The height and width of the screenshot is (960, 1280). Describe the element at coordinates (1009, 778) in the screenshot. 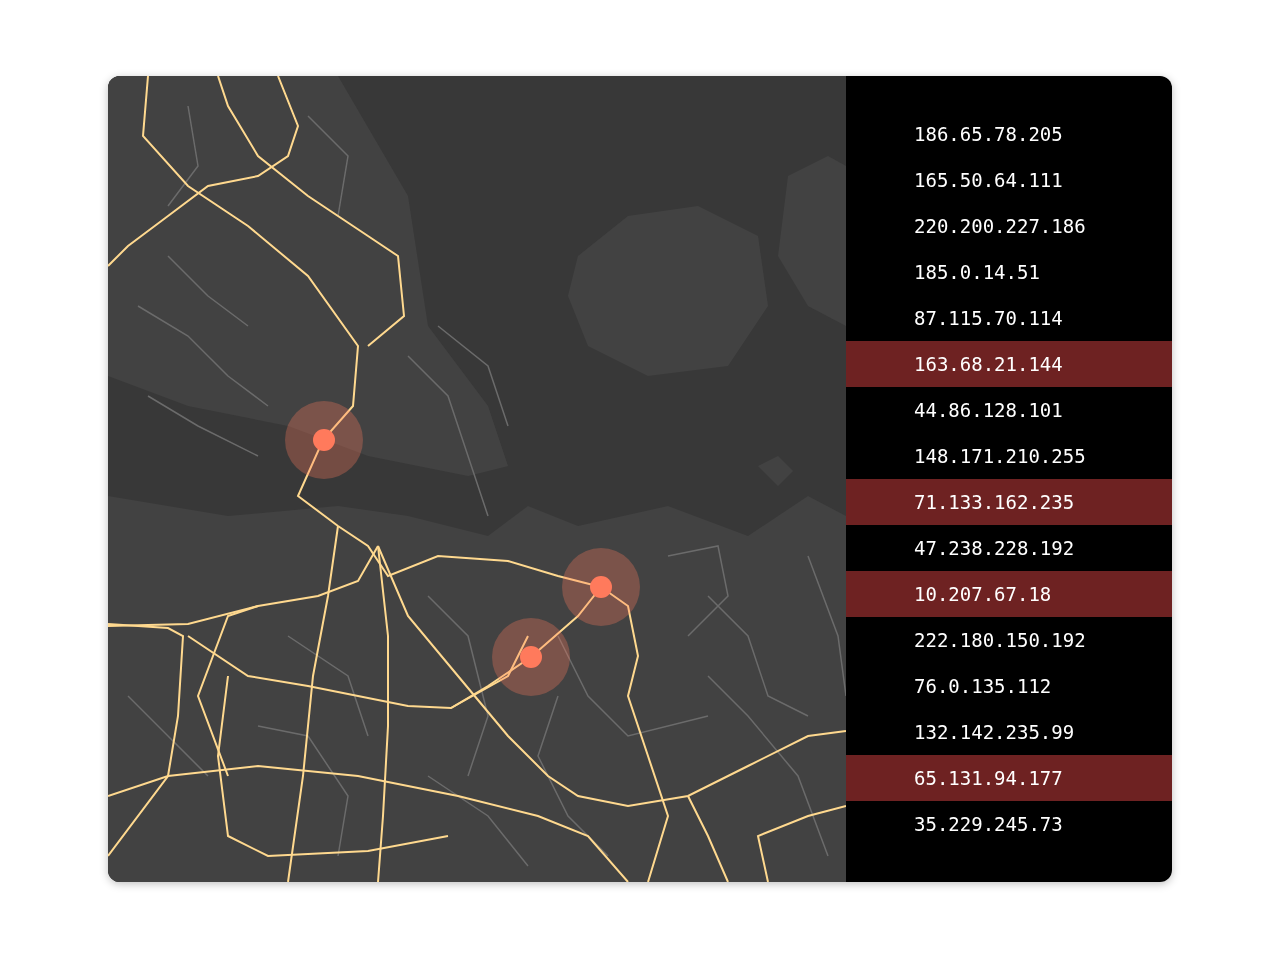

I see `ip-address-item: 65.131.94.177` at that location.